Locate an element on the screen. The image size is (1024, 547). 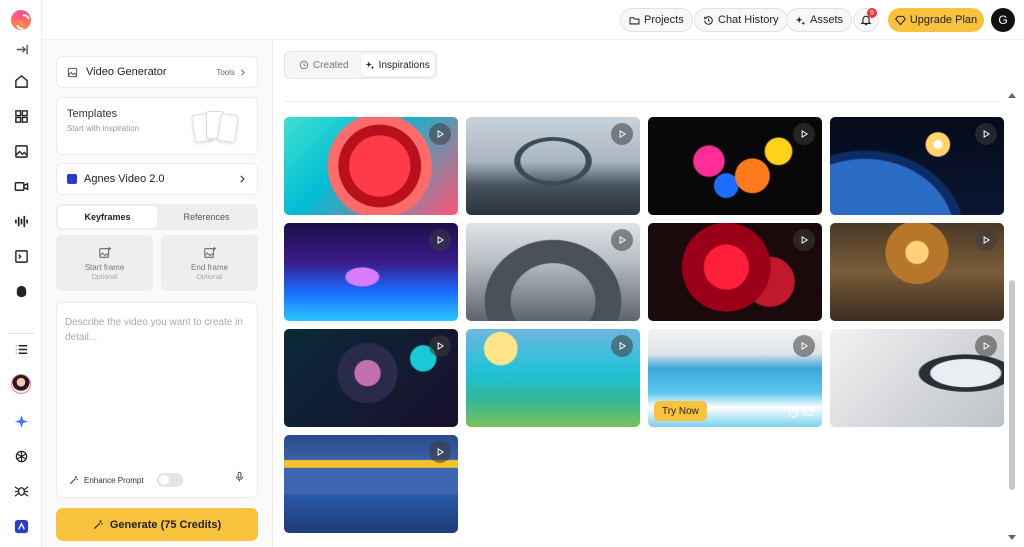
start-frame-optional: Optional is located at coordinates (104, 277).